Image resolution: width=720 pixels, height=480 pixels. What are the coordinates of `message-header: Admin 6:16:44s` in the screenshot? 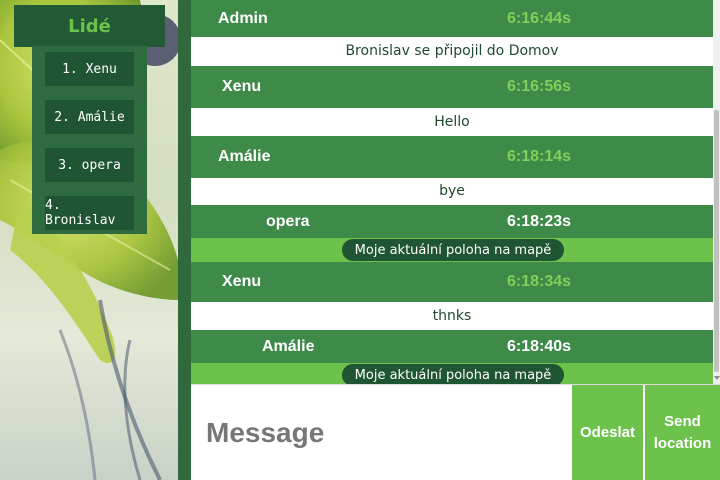 It's located at (452, 18).